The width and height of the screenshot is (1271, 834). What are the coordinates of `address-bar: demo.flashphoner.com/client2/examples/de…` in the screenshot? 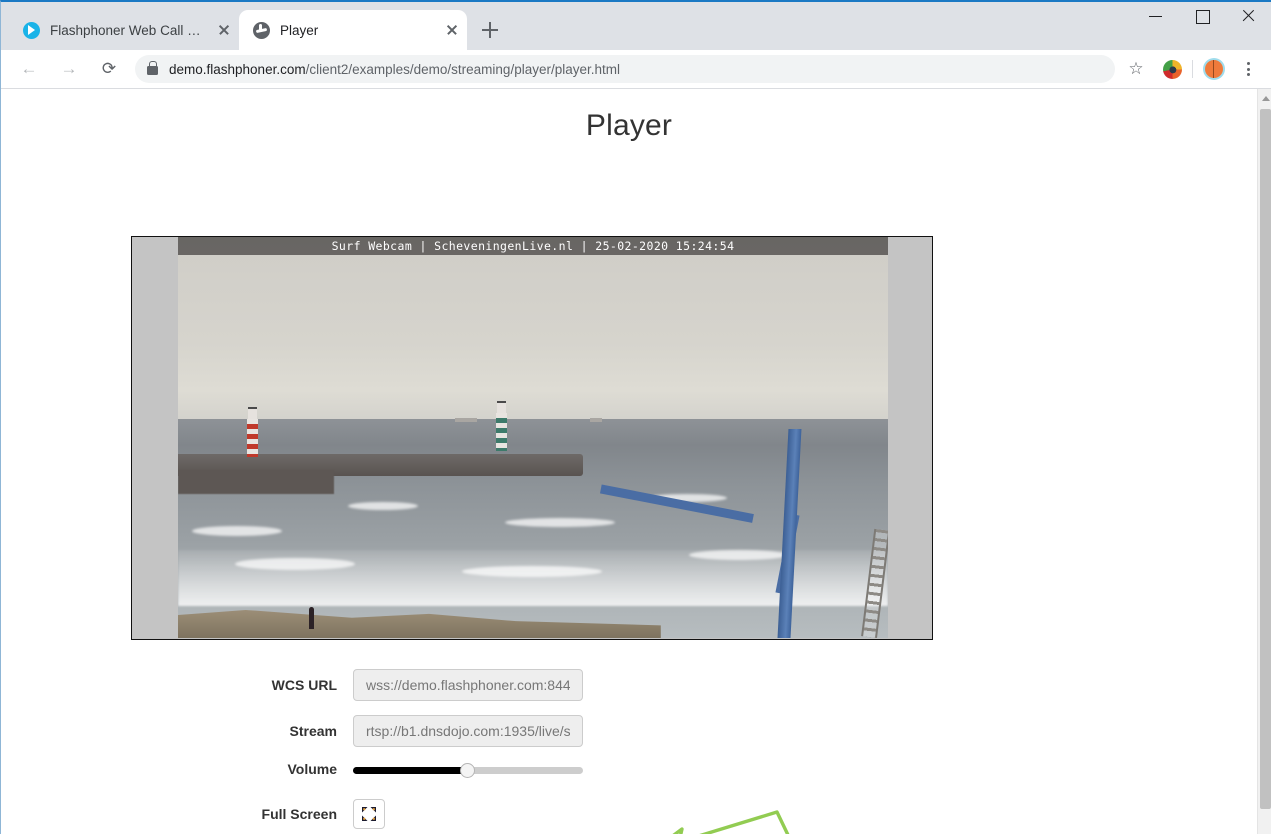 It's located at (625, 69).